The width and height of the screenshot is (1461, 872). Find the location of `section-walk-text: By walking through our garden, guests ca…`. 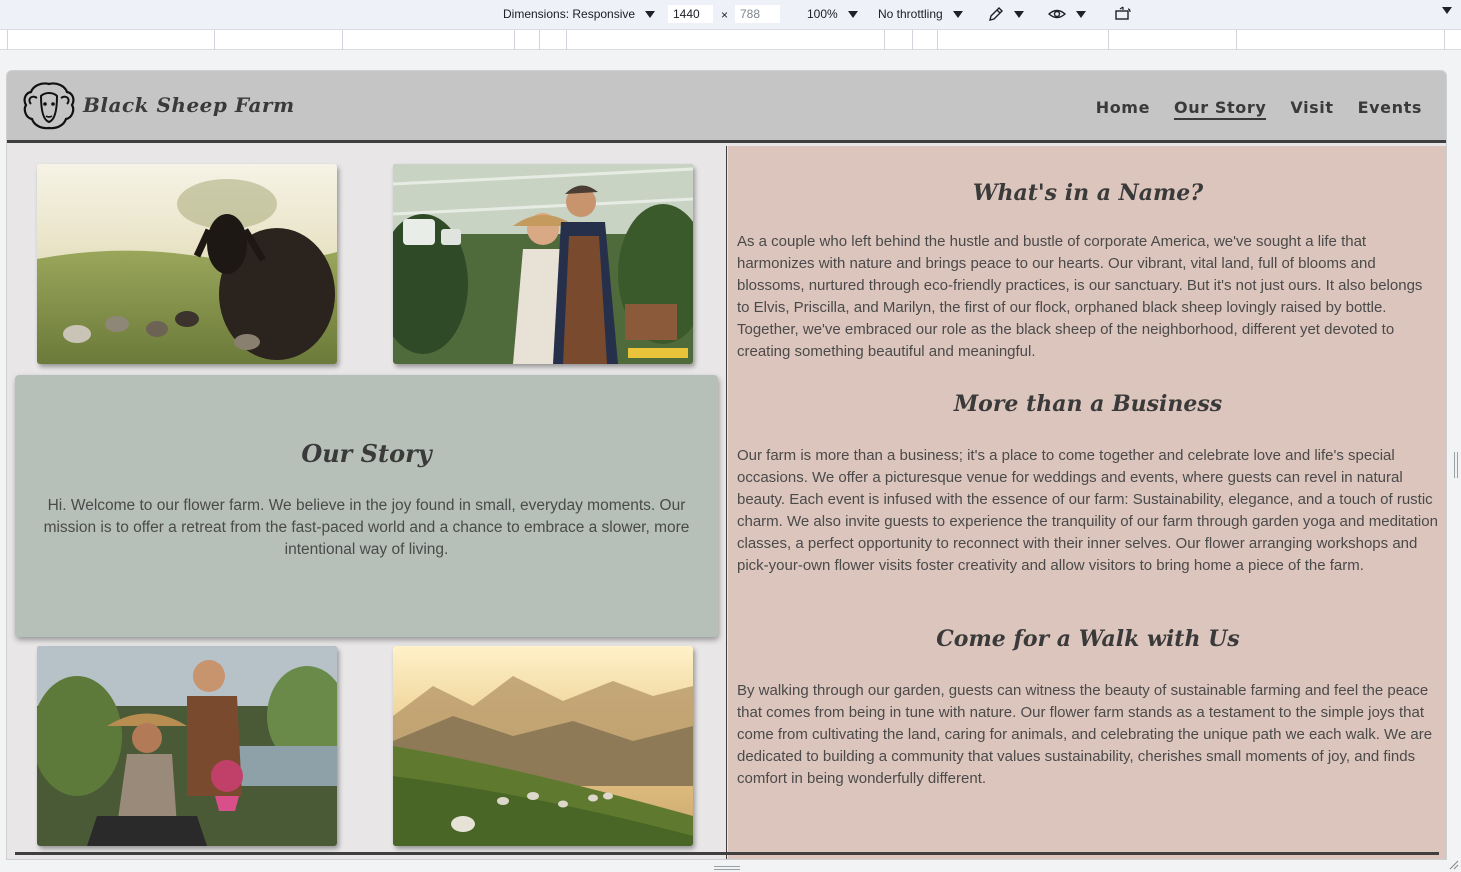

section-walk-text: By walking through our garden, guests ca… is located at coordinates (1085, 734).